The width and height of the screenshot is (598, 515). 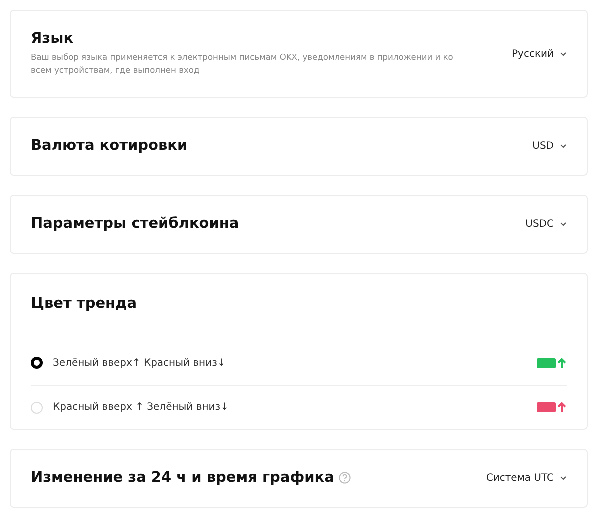 What do you see at coordinates (53, 39) in the screenshot?
I see `setting-title: Язык` at bounding box center [53, 39].